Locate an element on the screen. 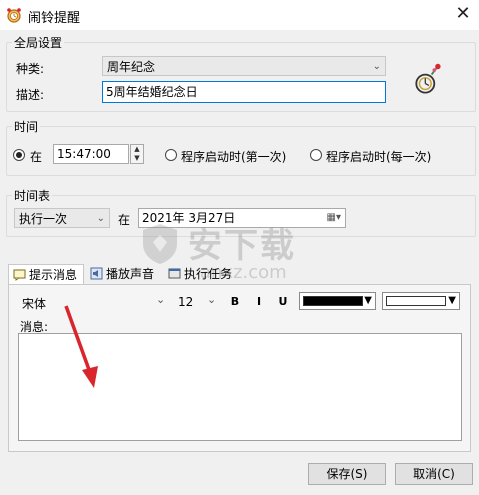 Image resolution: width=479 pixels, height=495 pixels. tab-message-label: 提示消息 is located at coordinates (53, 275).